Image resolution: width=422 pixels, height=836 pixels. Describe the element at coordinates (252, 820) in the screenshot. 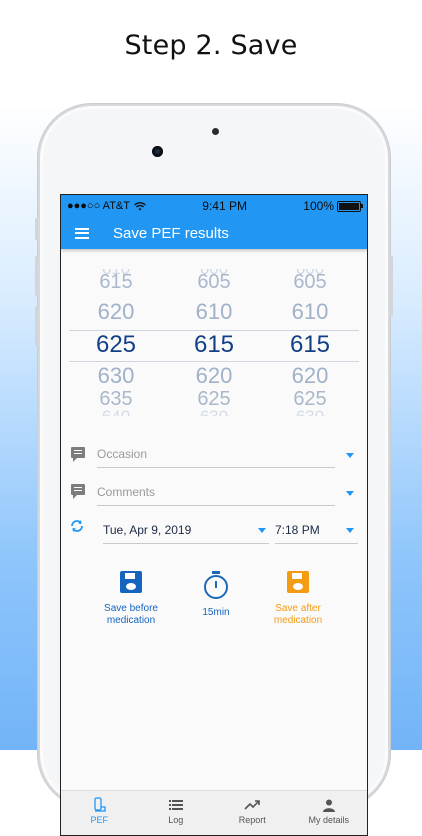

I see `nav-label-report: Report` at that location.